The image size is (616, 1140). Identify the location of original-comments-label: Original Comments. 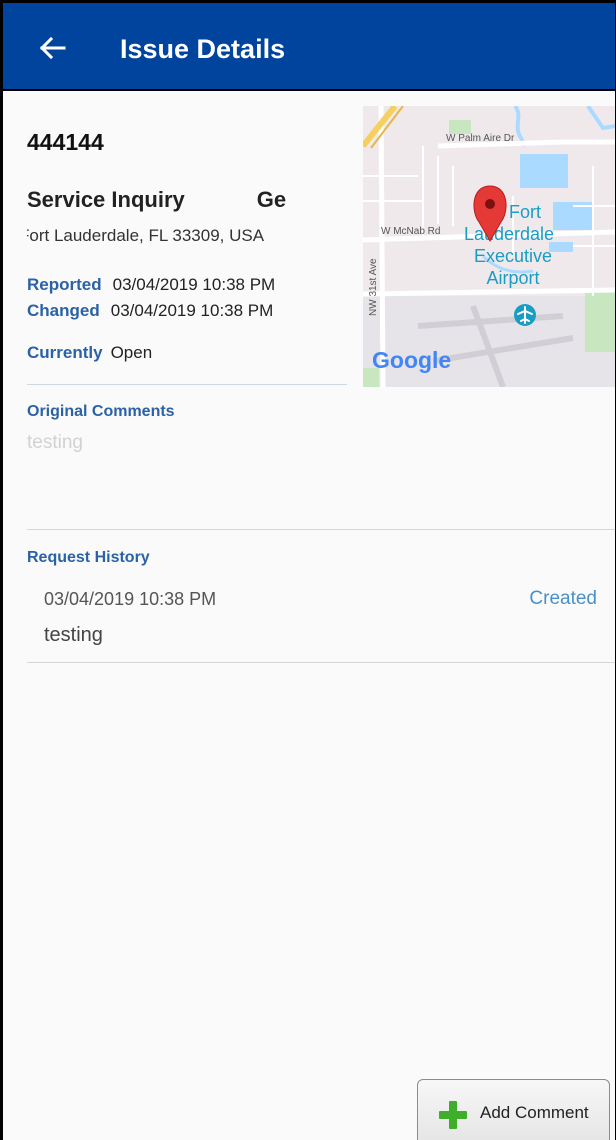
(101, 411).